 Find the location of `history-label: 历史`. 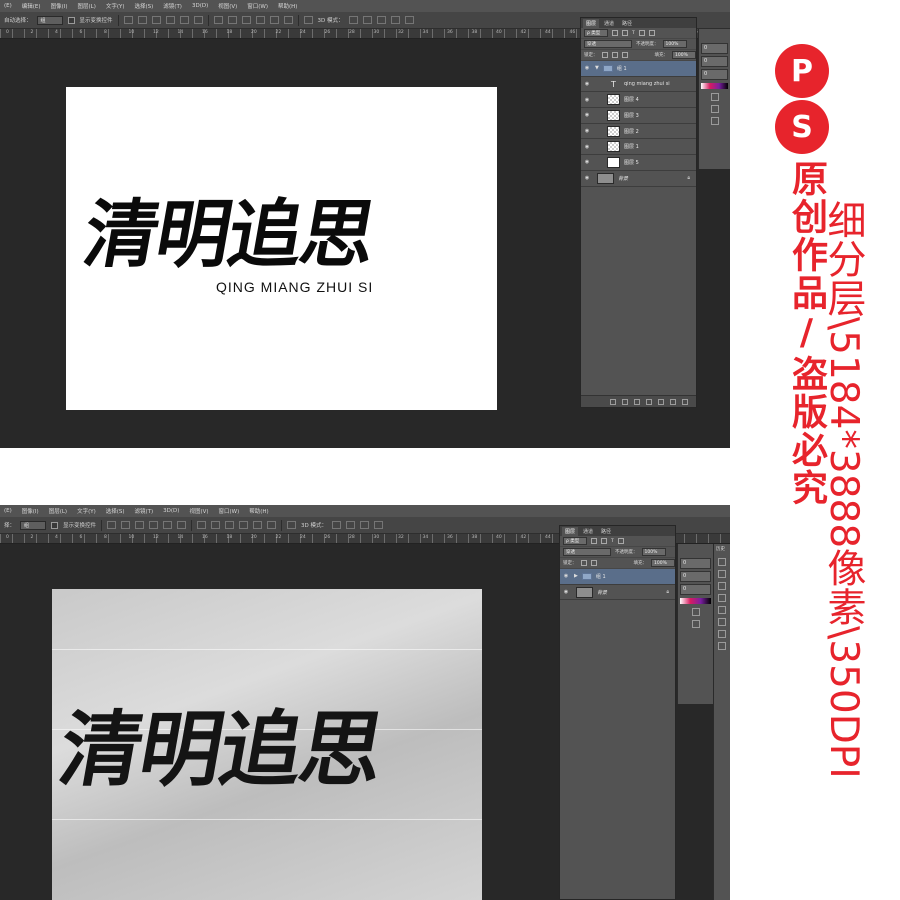

history-label: 历史 is located at coordinates (722, 549).